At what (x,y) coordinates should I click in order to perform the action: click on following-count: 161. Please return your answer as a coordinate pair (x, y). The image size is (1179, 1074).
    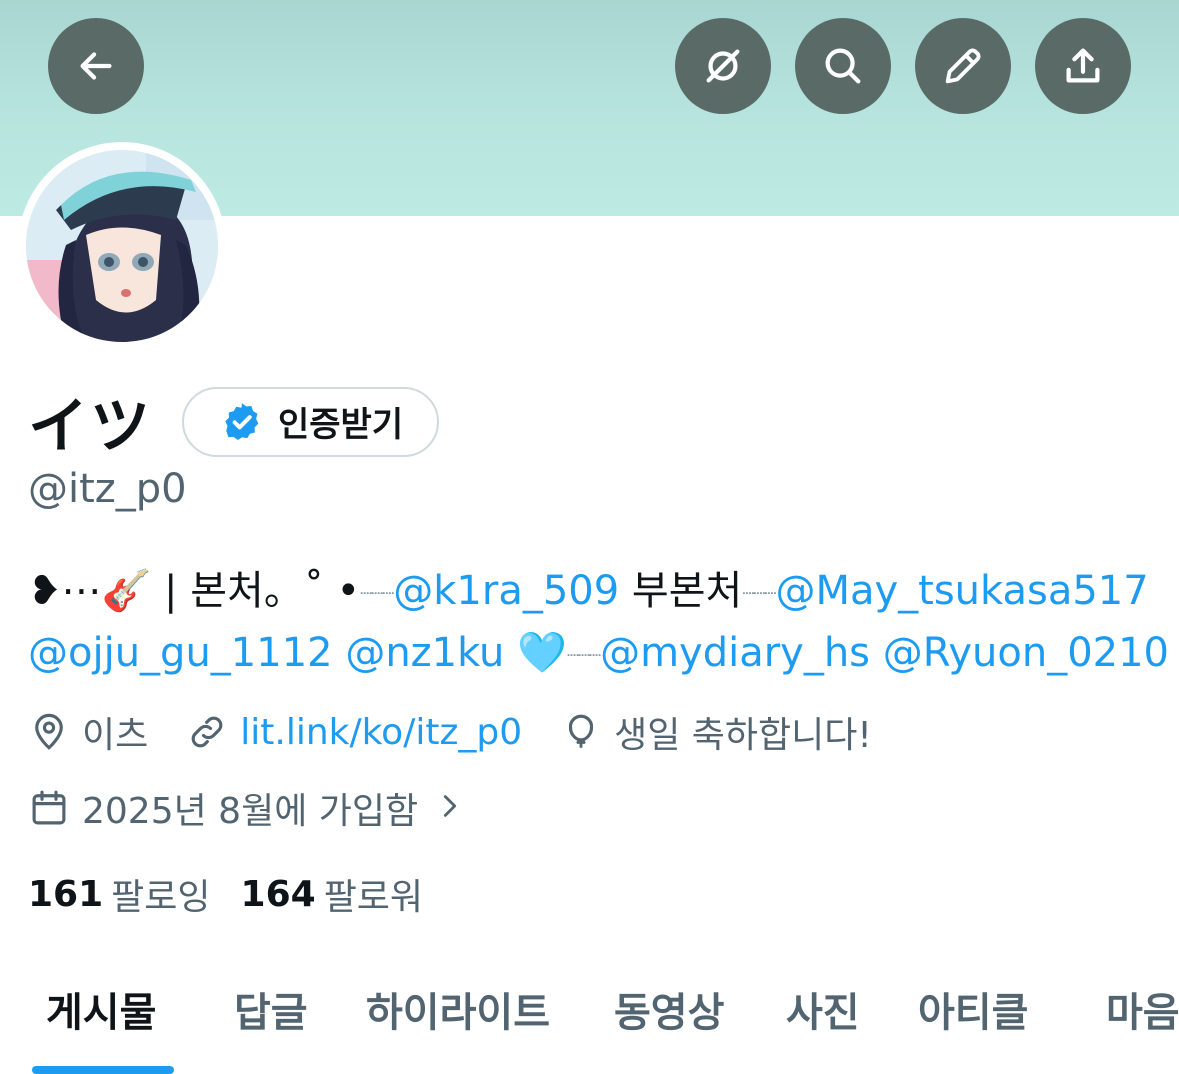
    Looking at the image, I should click on (65, 894).